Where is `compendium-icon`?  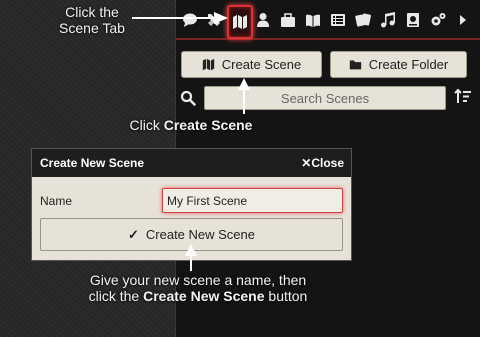
compendium-icon is located at coordinates (413, 20).